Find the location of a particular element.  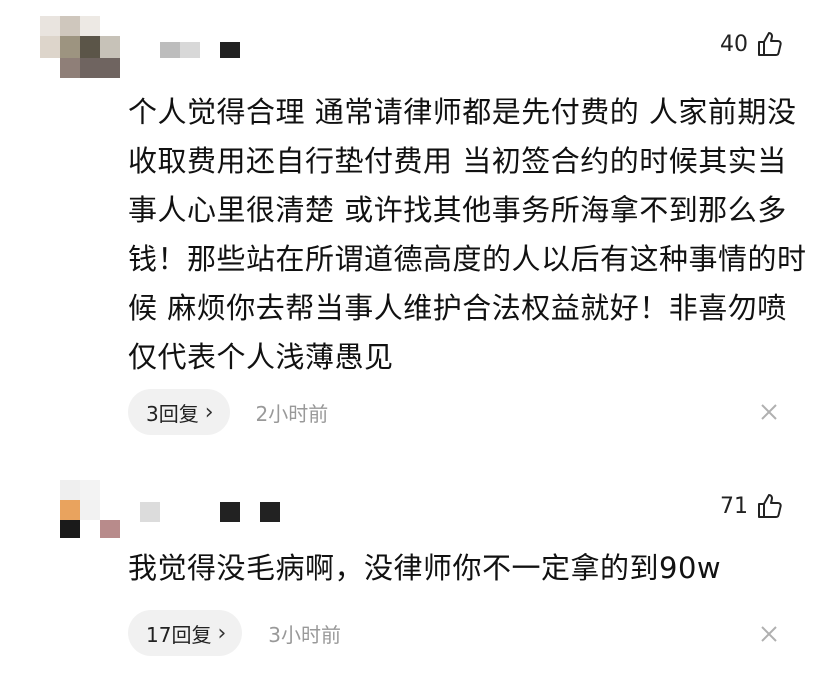

like-button: 40 is located at coordinates (752, 44).